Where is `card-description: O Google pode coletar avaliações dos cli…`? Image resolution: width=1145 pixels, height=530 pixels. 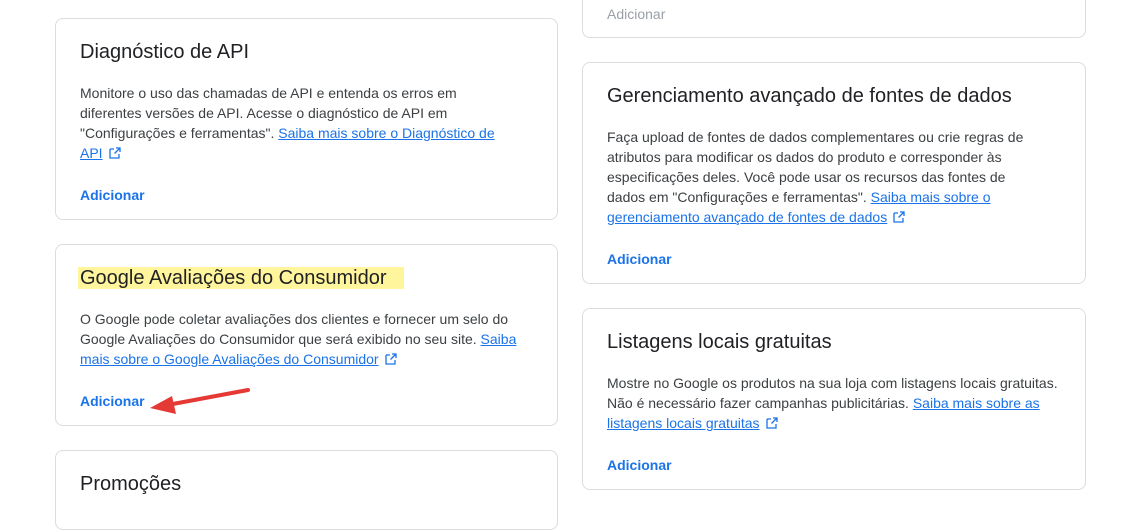
card-description: O Google pode coletar avaliações dos cli… is located at coordinates (305, 339).